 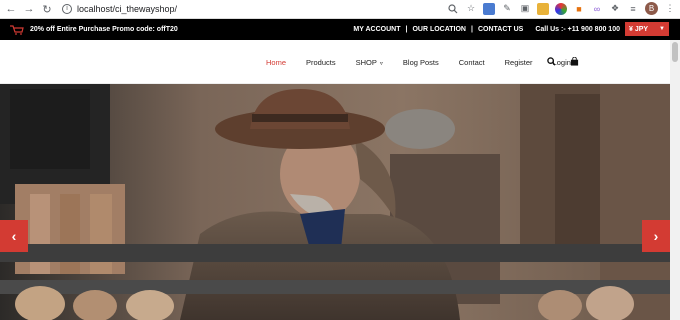 I want to click on extension-blue-icon, so click(x=489, y=8).